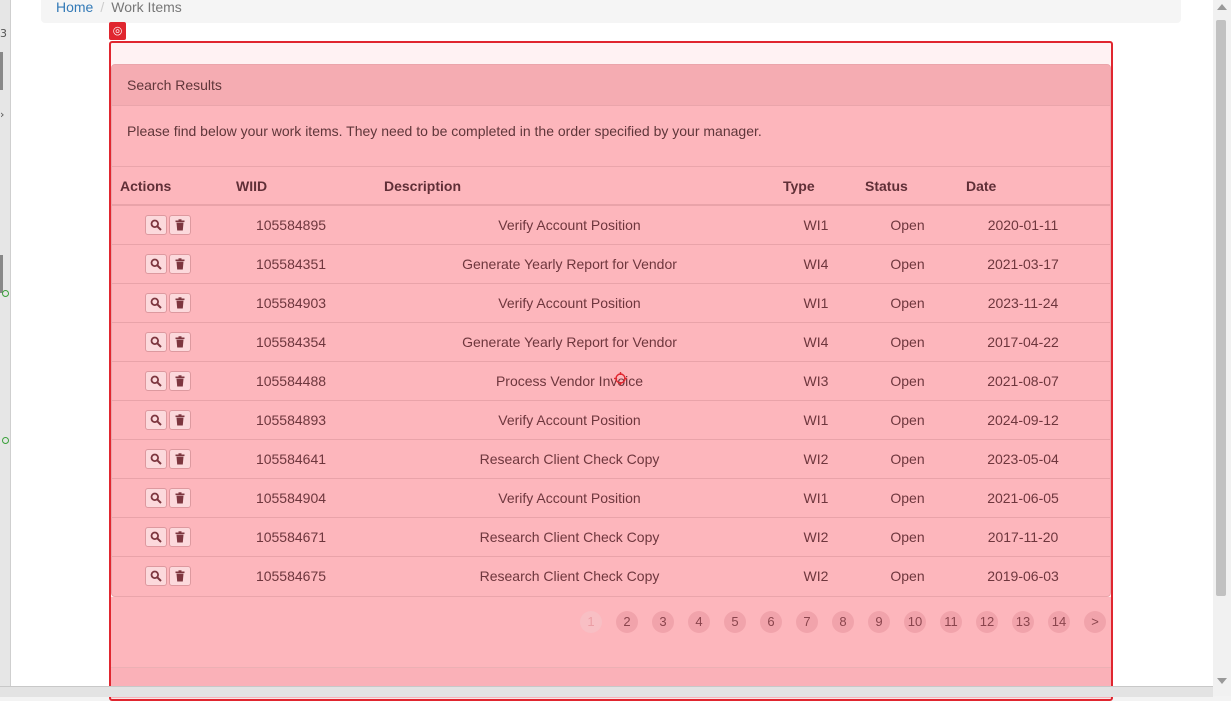 The height and width of the screenshot is (701, 1231). Describe the element at coordinates (74, 7) in the screenshot. I see `breadcrumb-home-link: Home` at that location.